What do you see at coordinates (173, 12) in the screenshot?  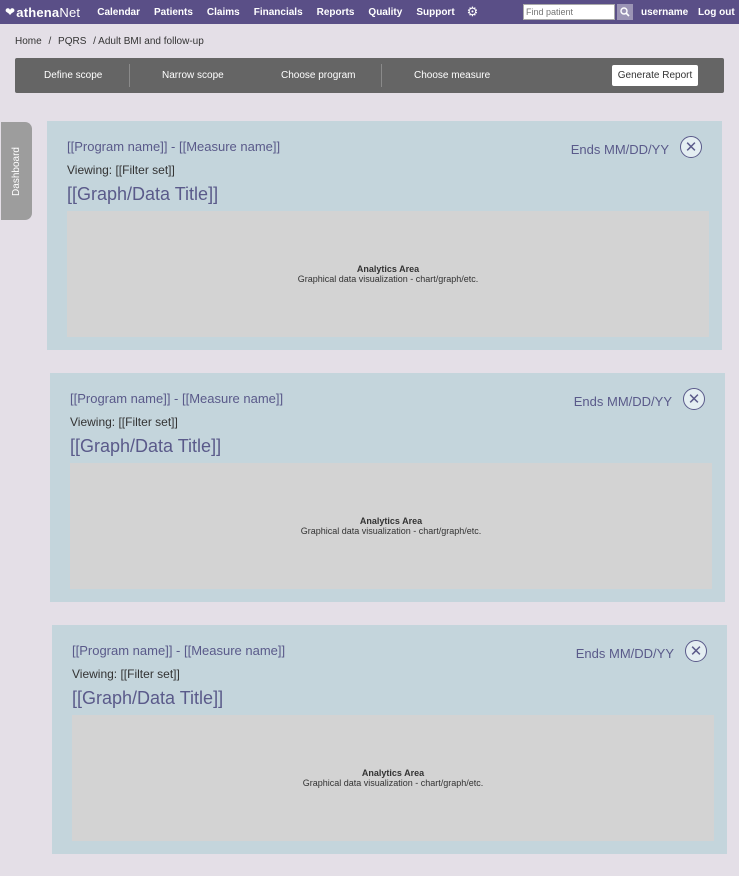 I see `nav-patients: Patients` at bounding box center [173, 12].